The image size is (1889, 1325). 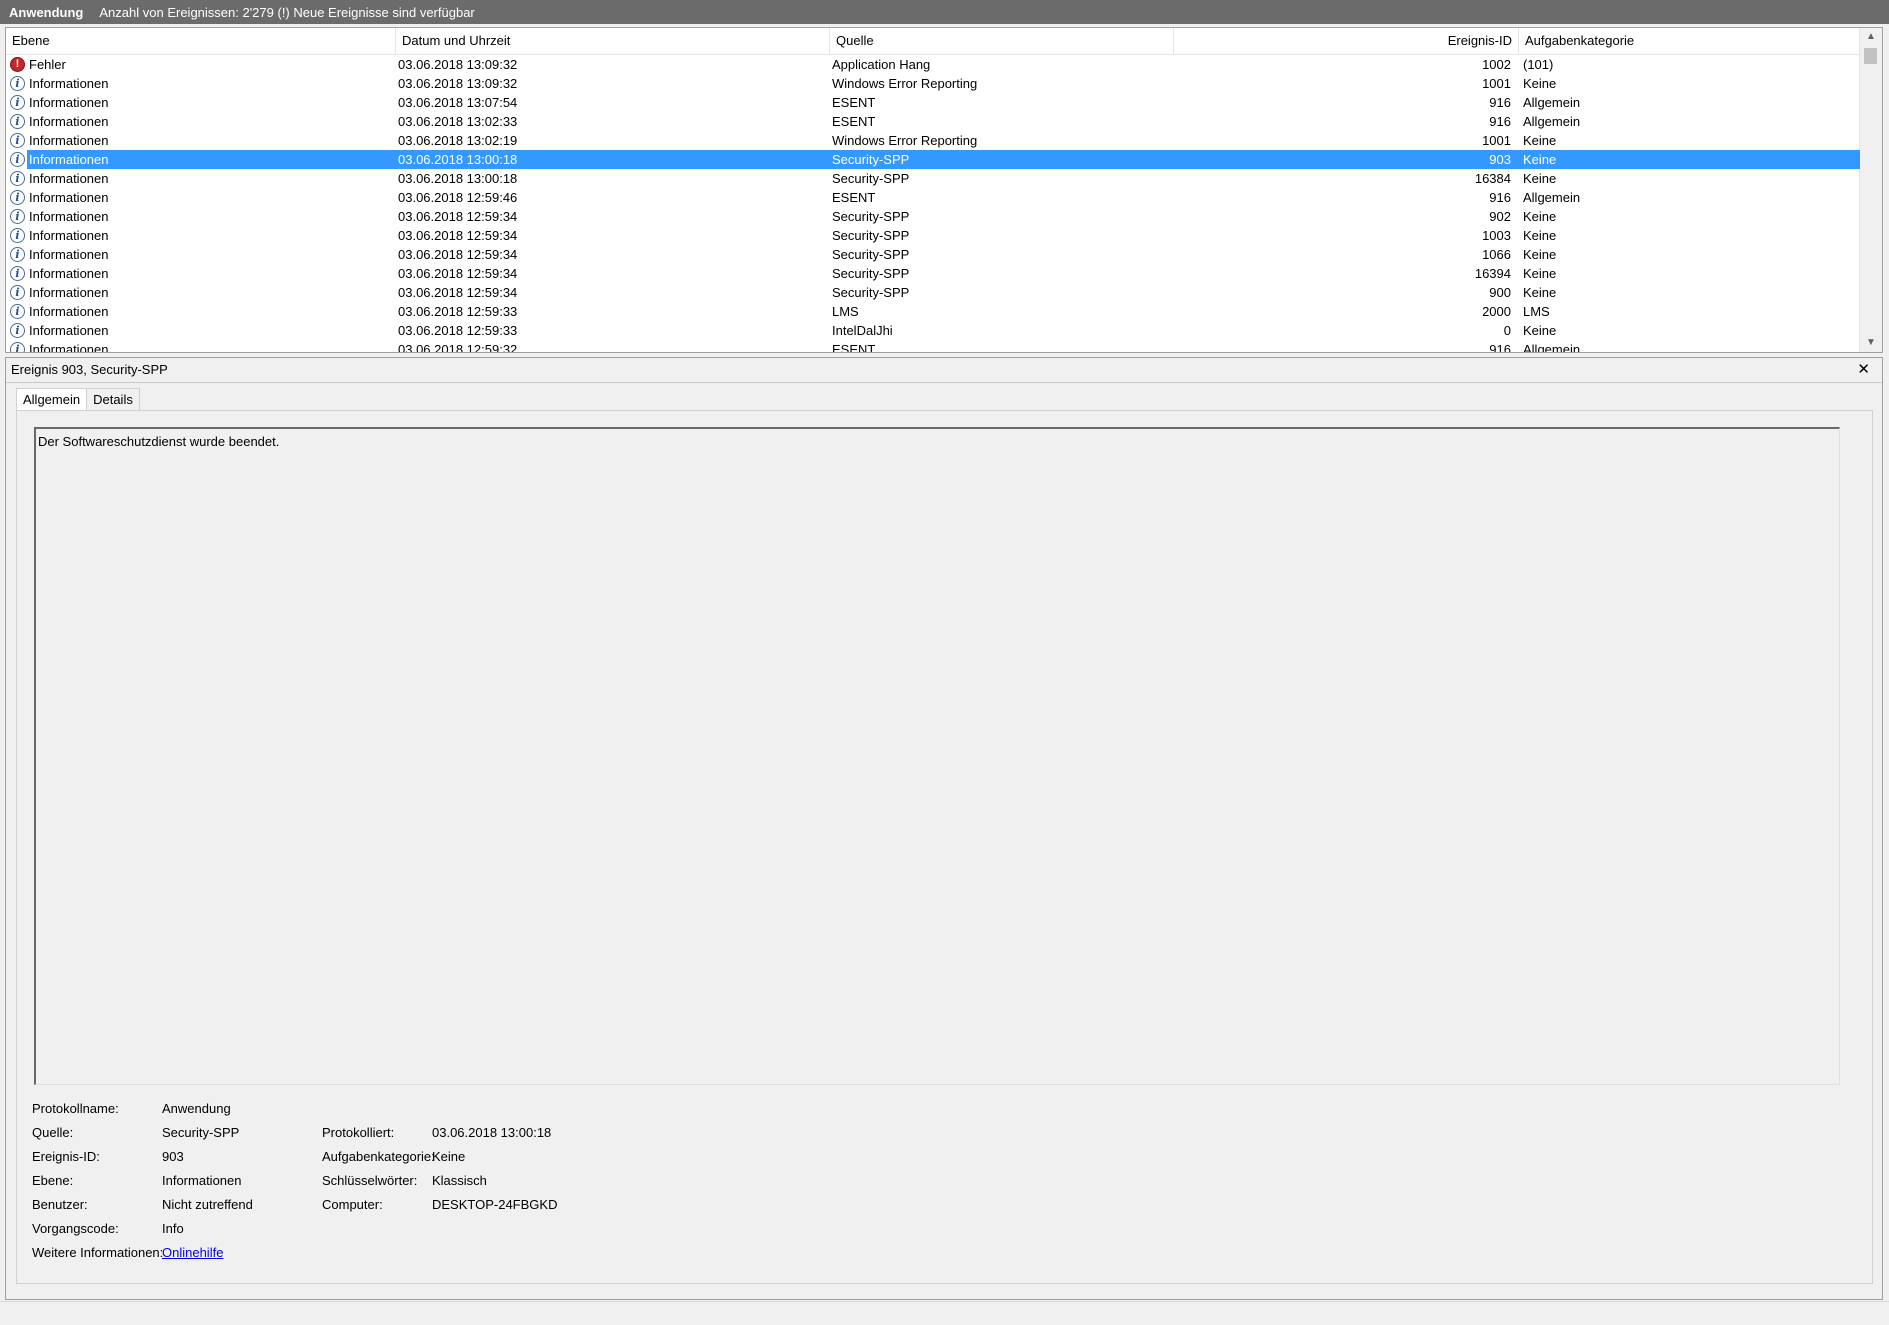 What do you see at coordinates (459, 1180) in the screenshot?
I see `value-keywords: Klassisch` at bounding box center [459, 1180].